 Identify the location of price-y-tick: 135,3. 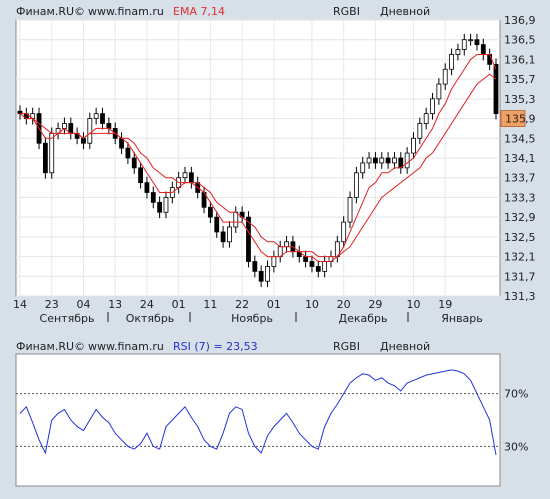
(520, 99).